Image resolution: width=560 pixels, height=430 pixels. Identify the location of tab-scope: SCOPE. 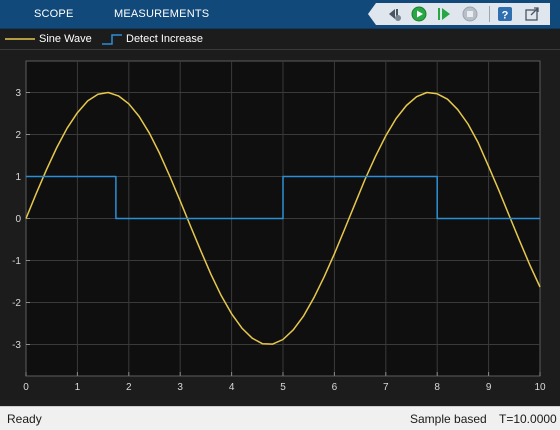
(54, 14).